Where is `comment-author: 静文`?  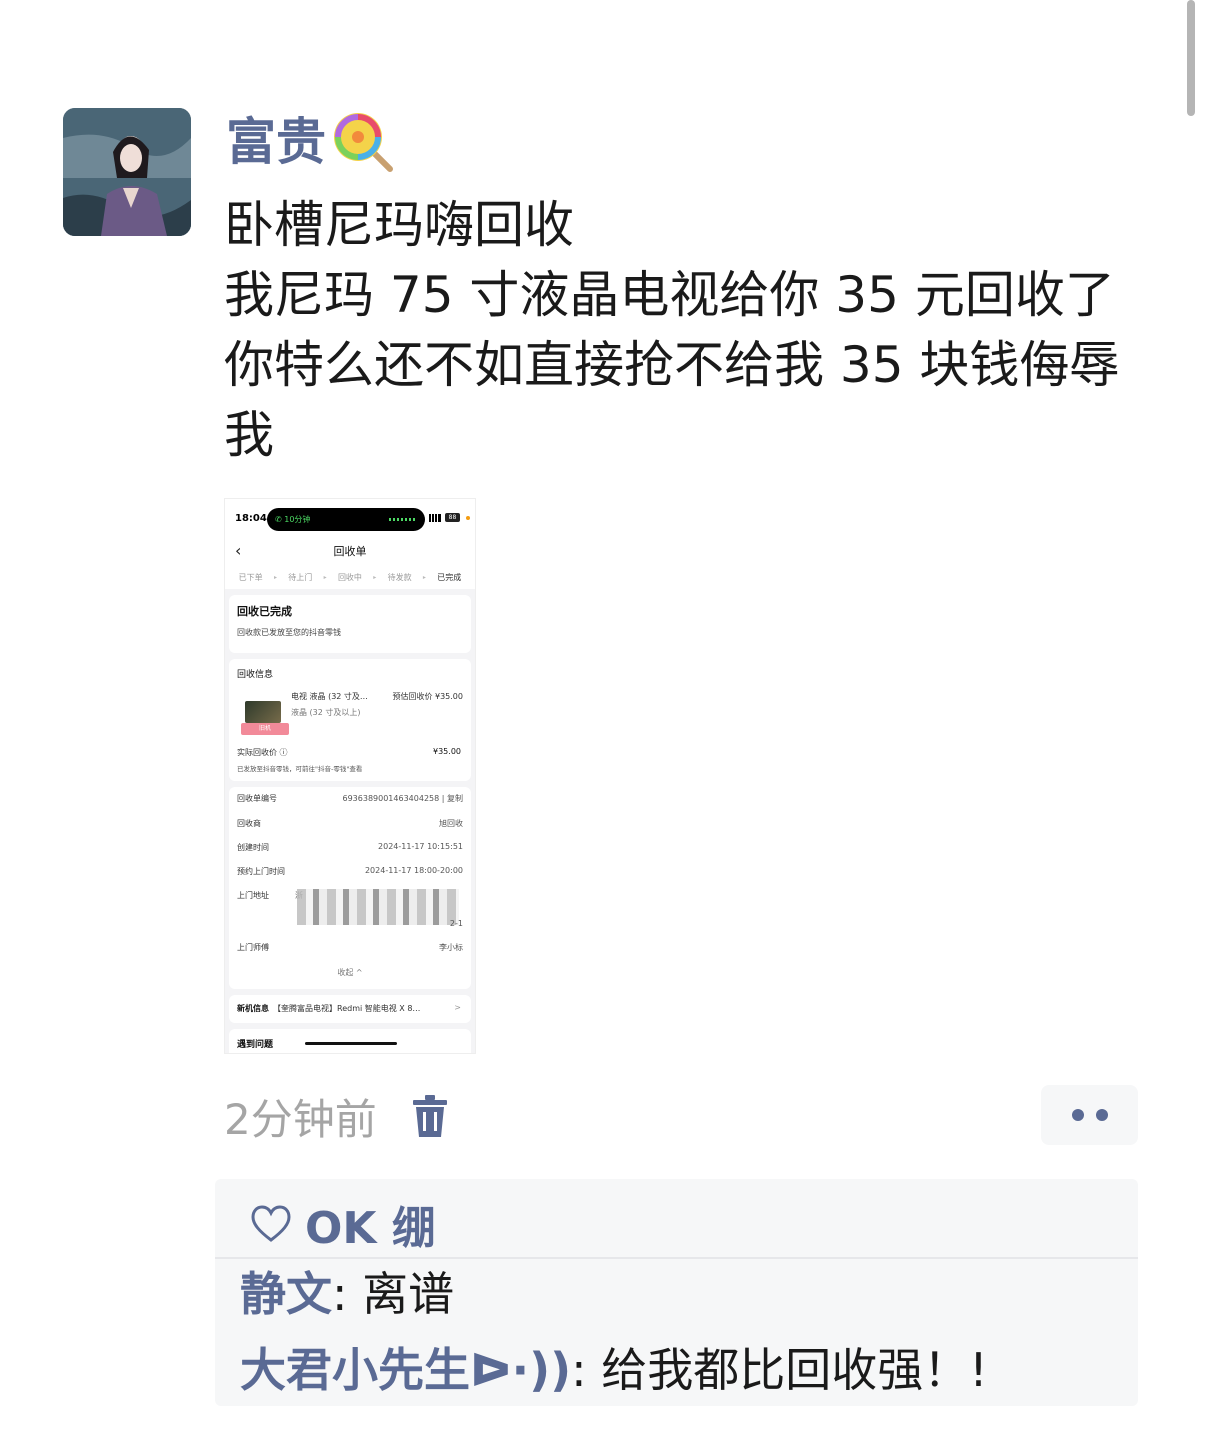
comment-author: 静文 is located at coordinates (286, 1294).